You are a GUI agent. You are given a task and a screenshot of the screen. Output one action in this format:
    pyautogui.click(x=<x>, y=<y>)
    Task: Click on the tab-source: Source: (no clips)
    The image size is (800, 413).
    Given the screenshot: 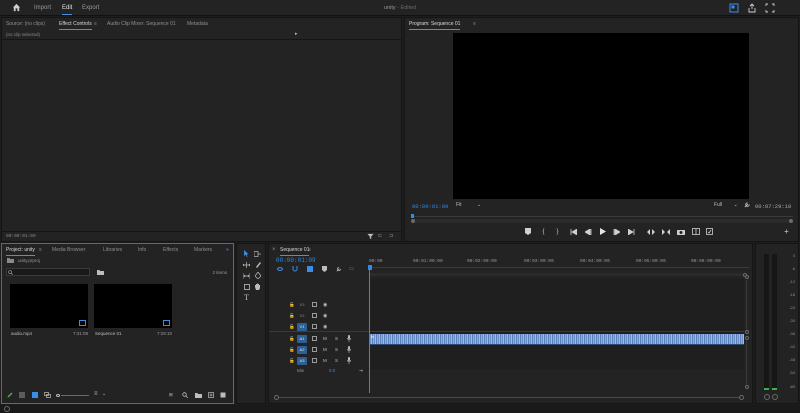 What is the action you would take?
    pyautogui.click(x=25, y=24)
    